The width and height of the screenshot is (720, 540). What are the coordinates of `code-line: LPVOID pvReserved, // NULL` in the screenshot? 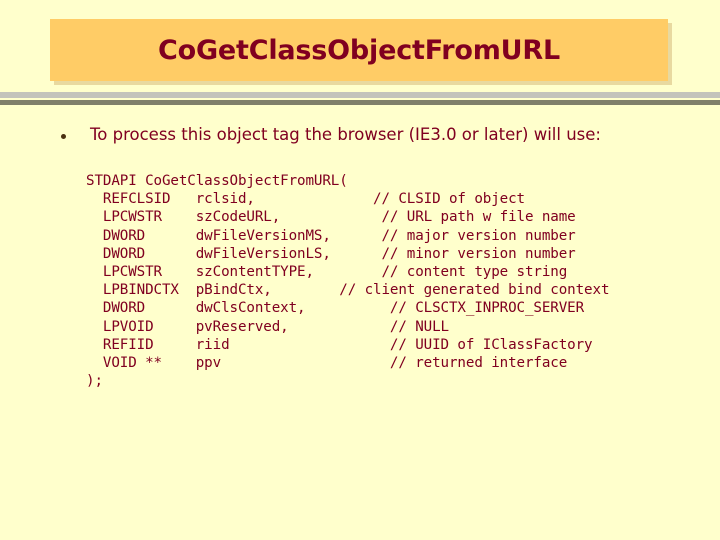 It's located at (267, 326).